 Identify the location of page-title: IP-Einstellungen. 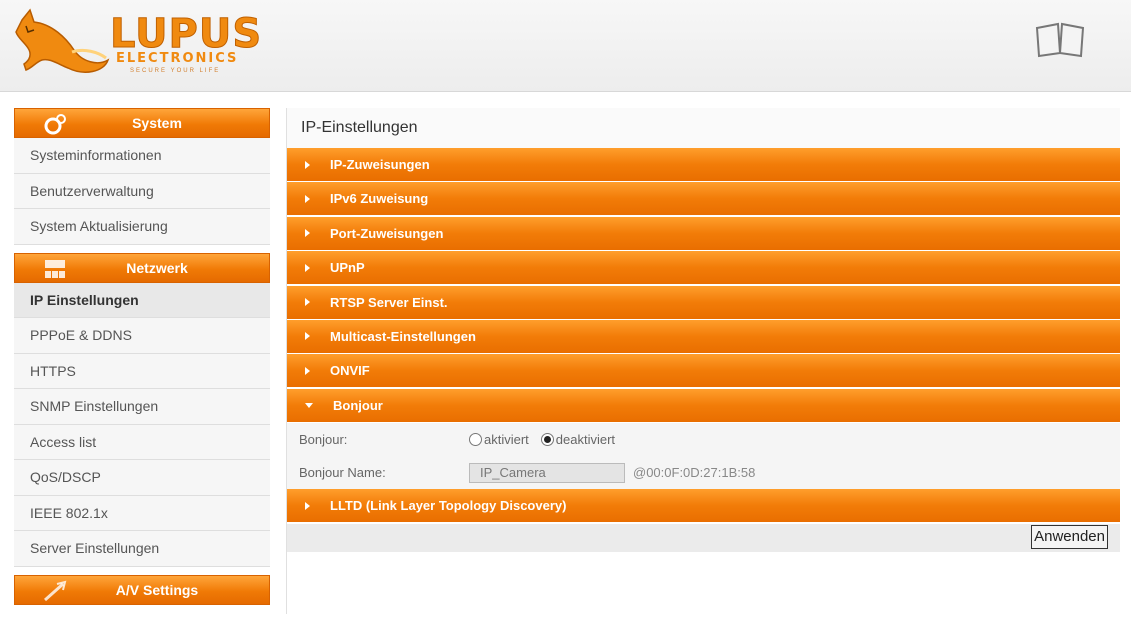
(703, 128).